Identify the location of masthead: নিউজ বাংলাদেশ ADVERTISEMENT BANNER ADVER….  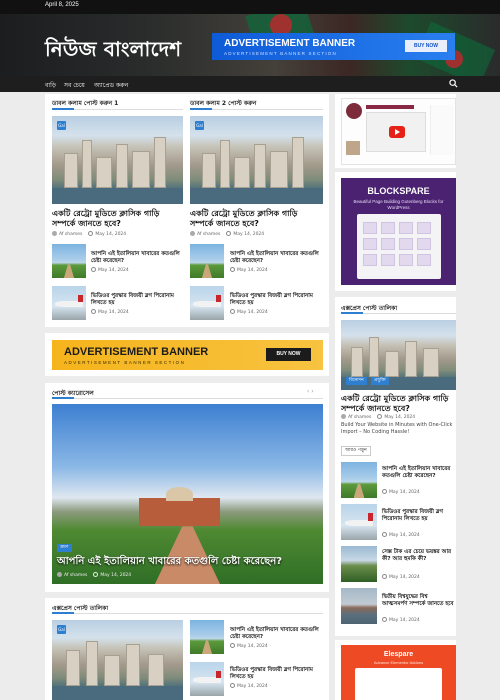
(250, 45).